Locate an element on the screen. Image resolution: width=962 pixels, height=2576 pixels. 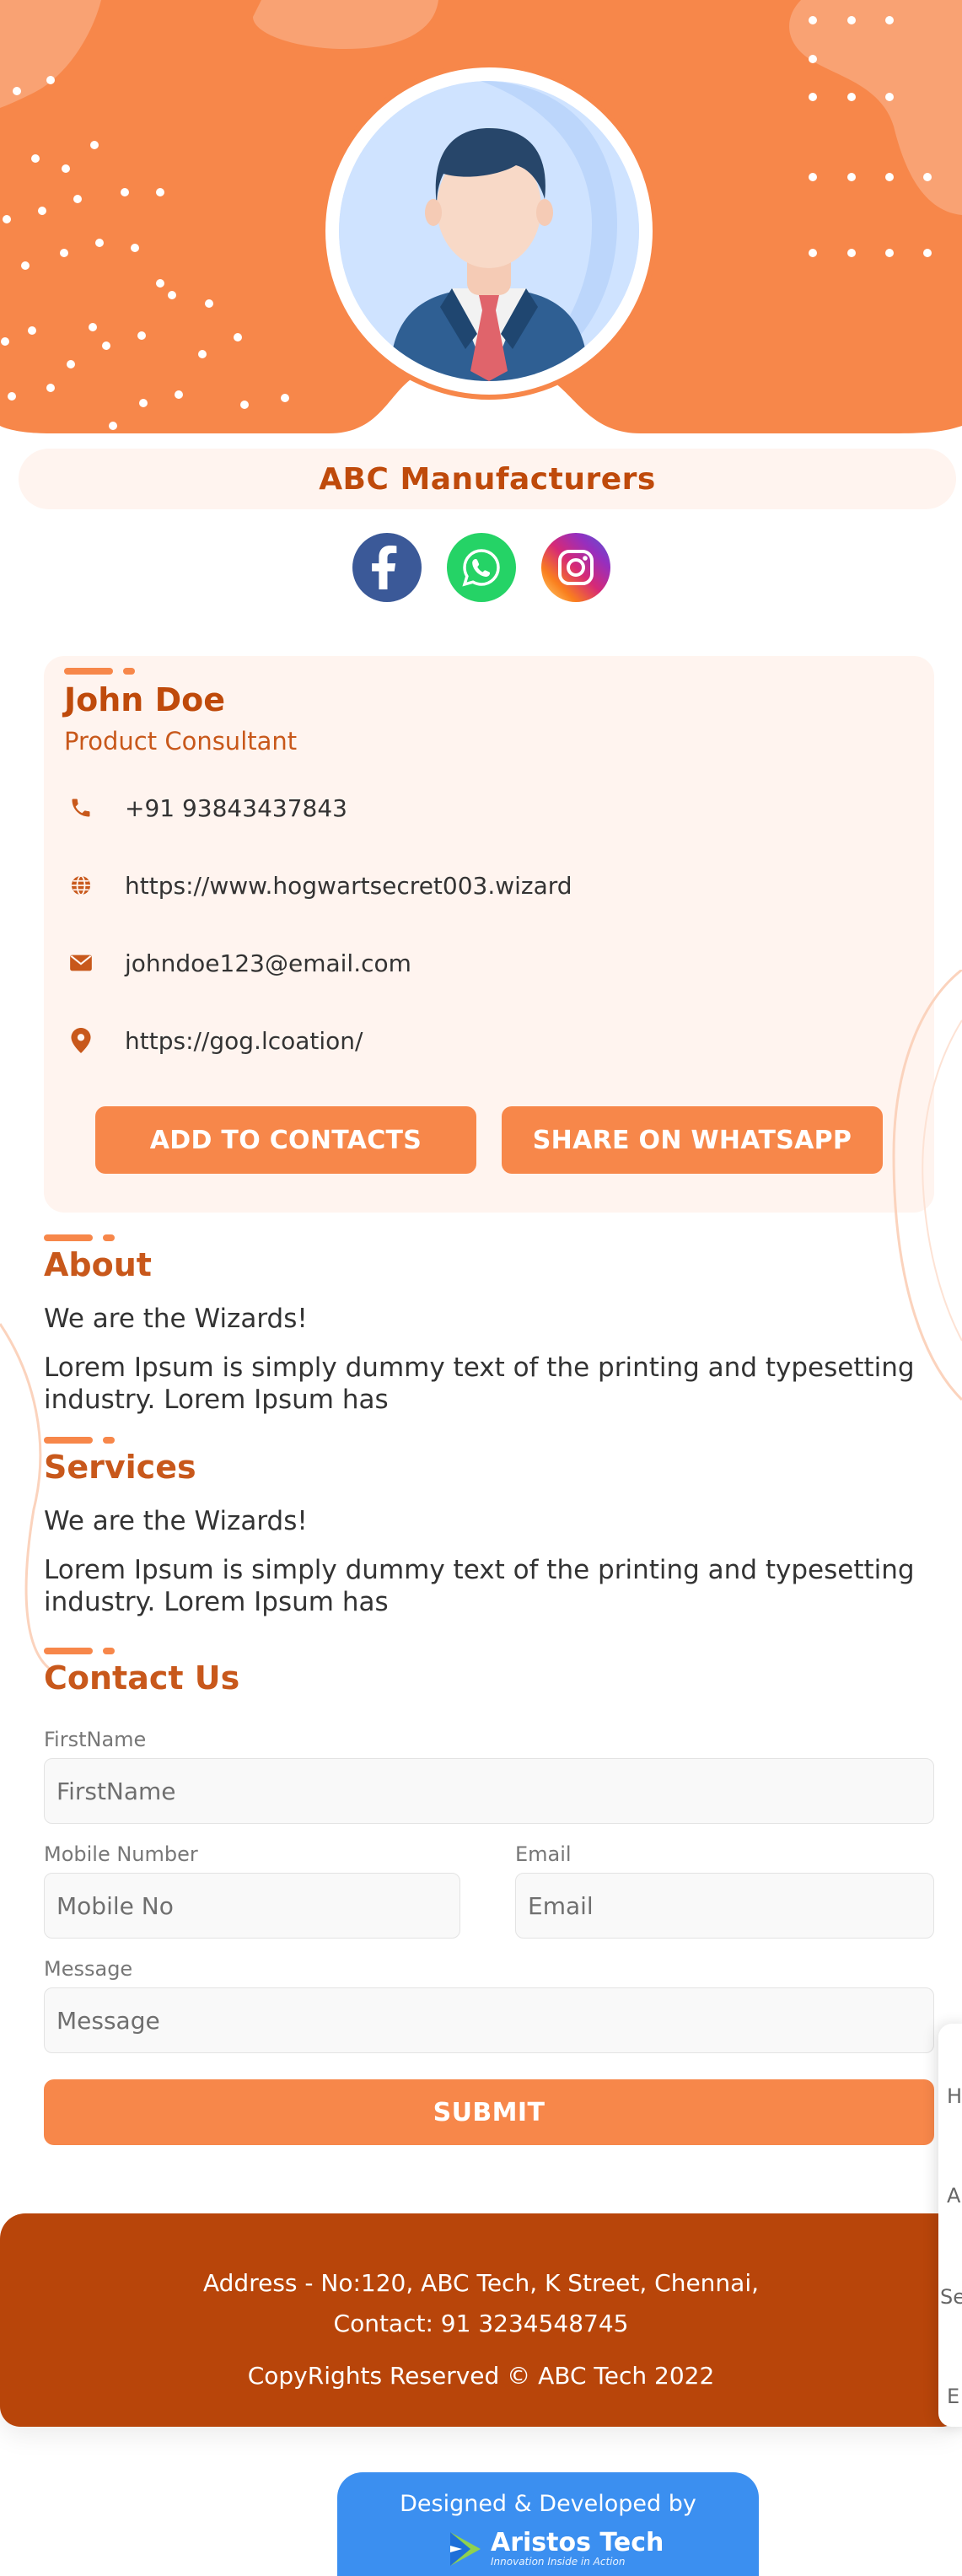
phone-icon is located at coordinates (81, 808).